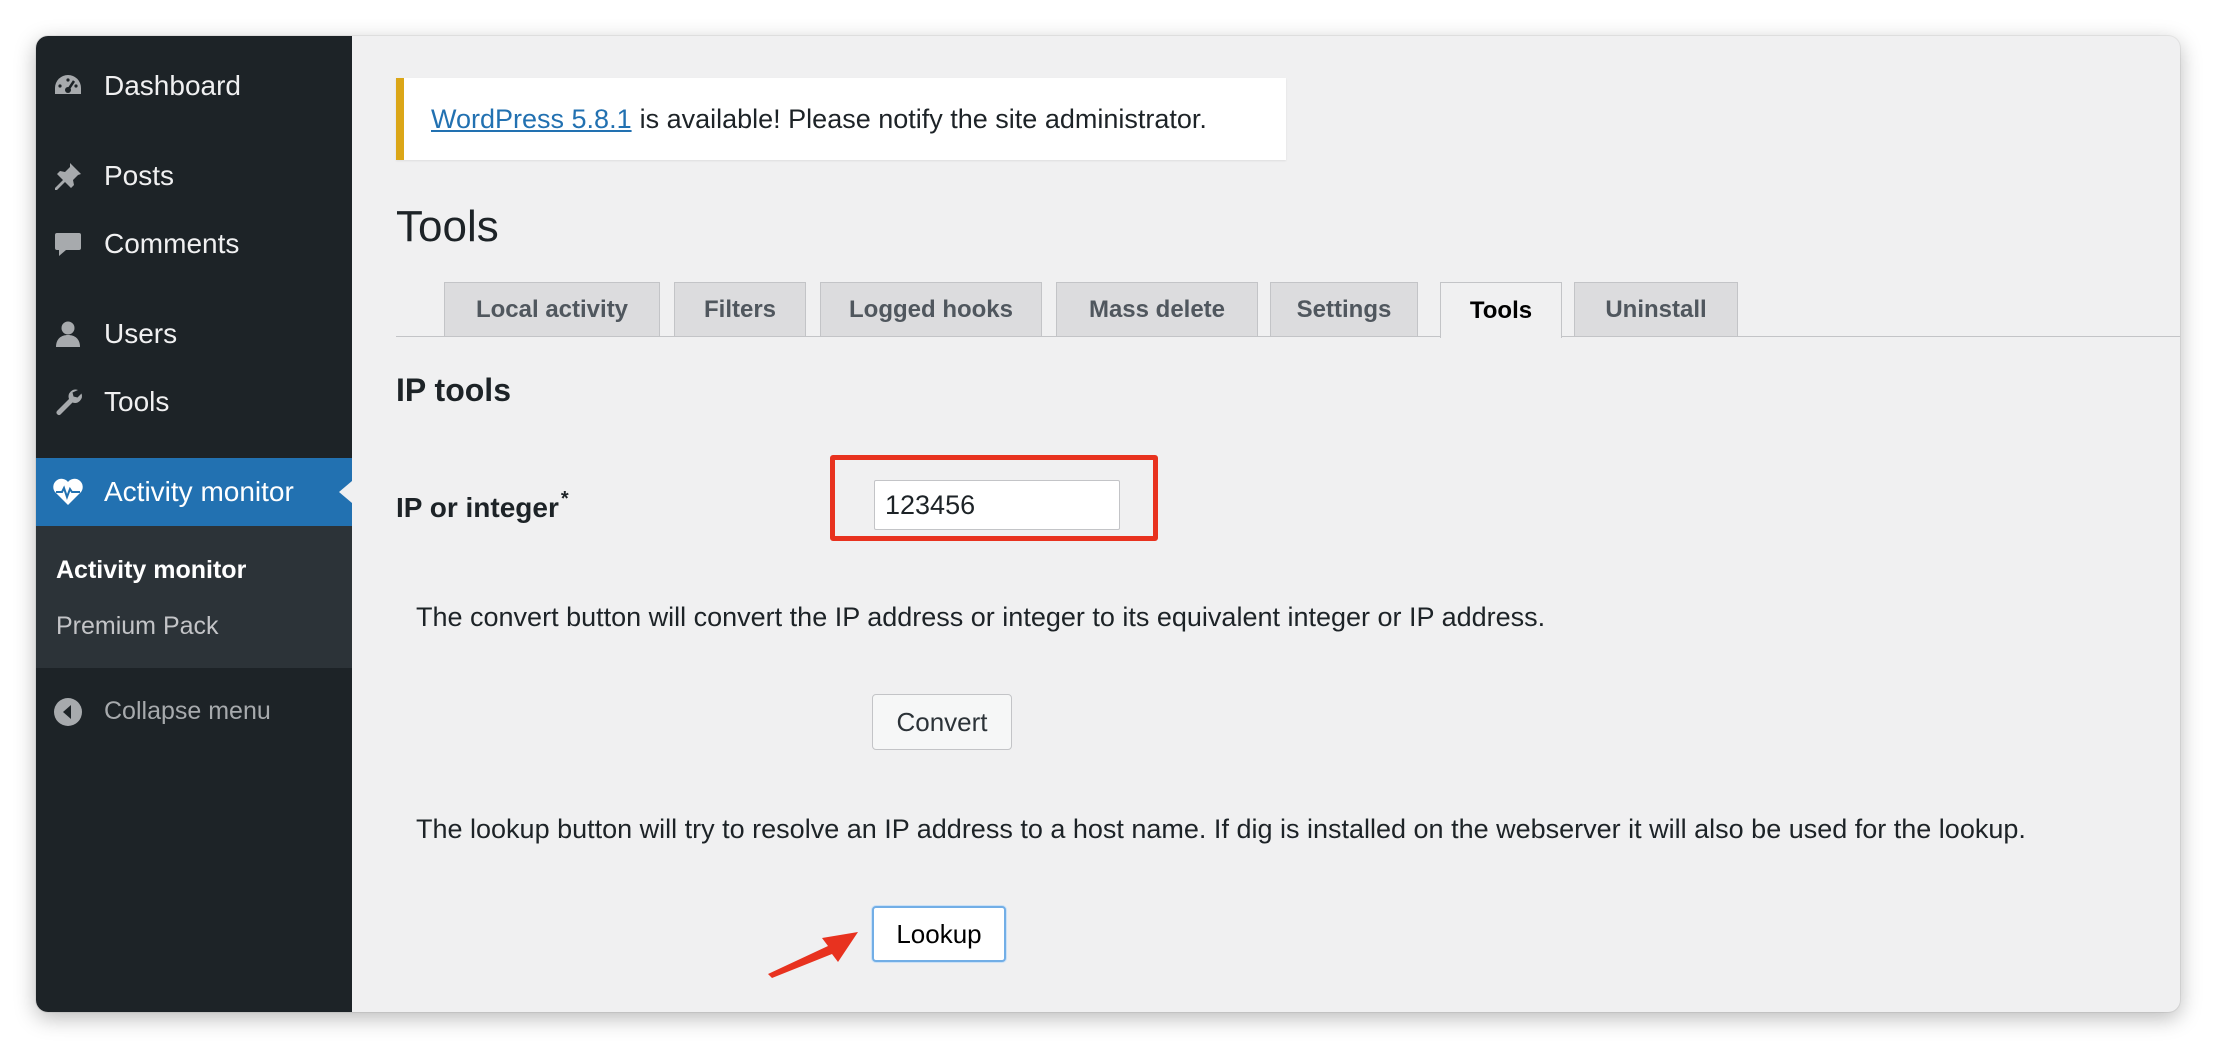  I want to click on ip-input, so click(997, 505).